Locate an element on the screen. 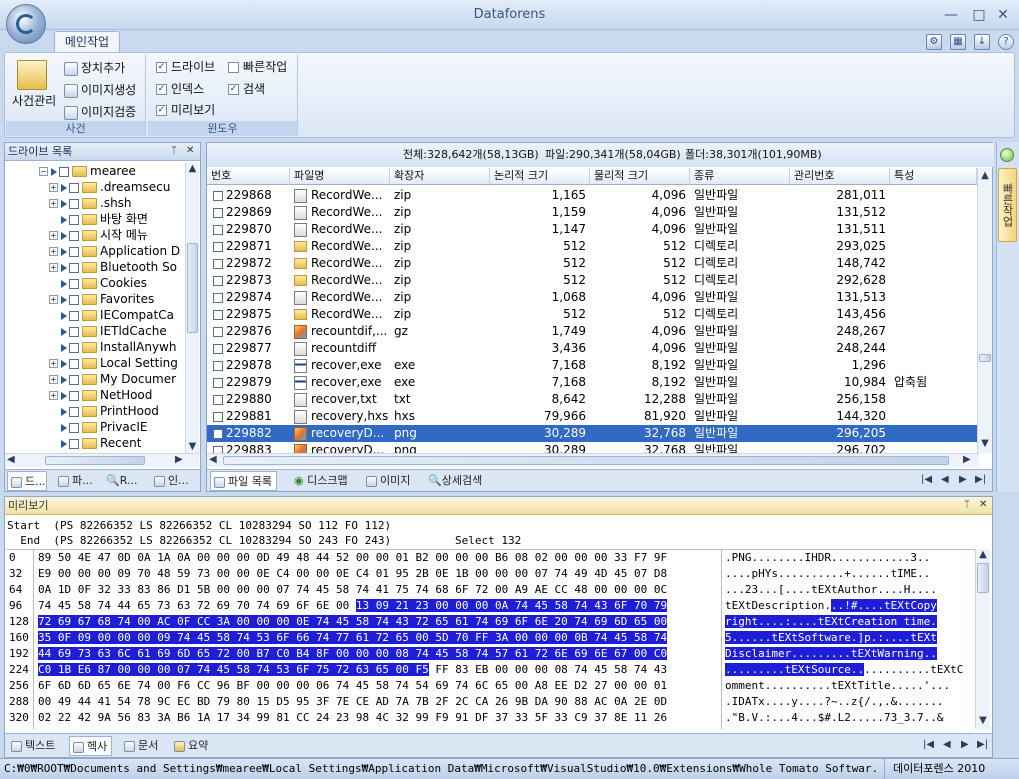 The width and height of the screenshot is (1019, 779). tree-node: + Application D is located at coordinates (114, 251).